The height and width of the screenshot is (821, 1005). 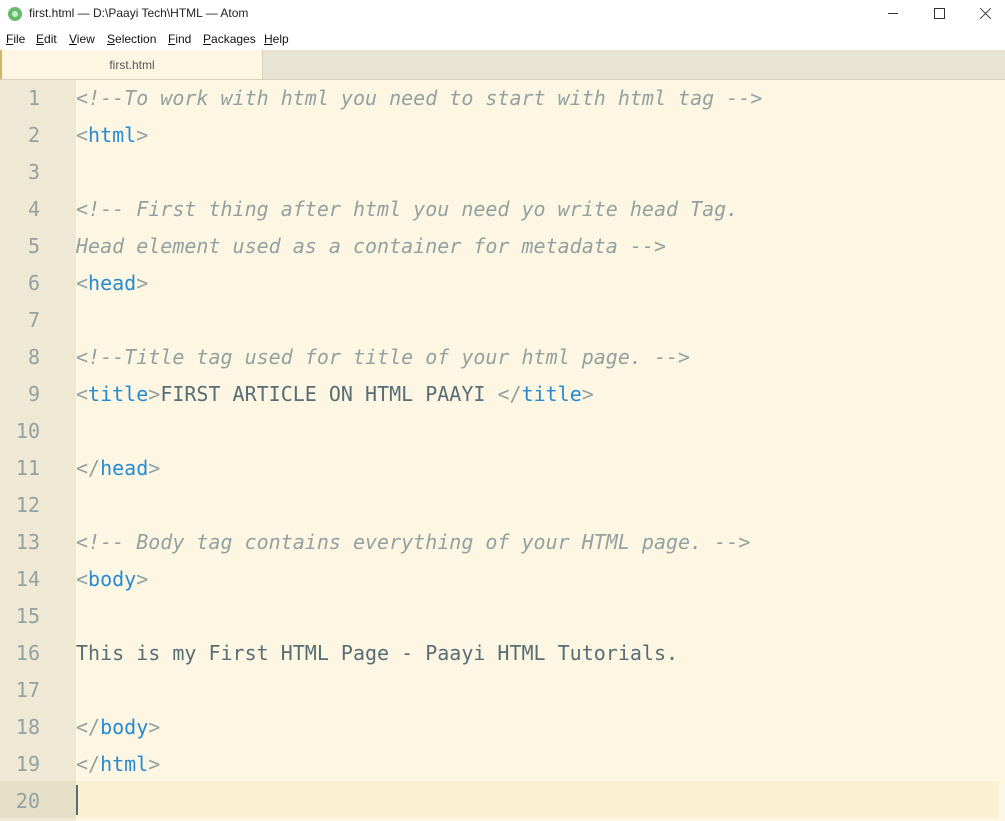 What do you see at coordinates (27, 653) in the screenshot?
I see `line-number: 16` at bounding box center [27, 653].